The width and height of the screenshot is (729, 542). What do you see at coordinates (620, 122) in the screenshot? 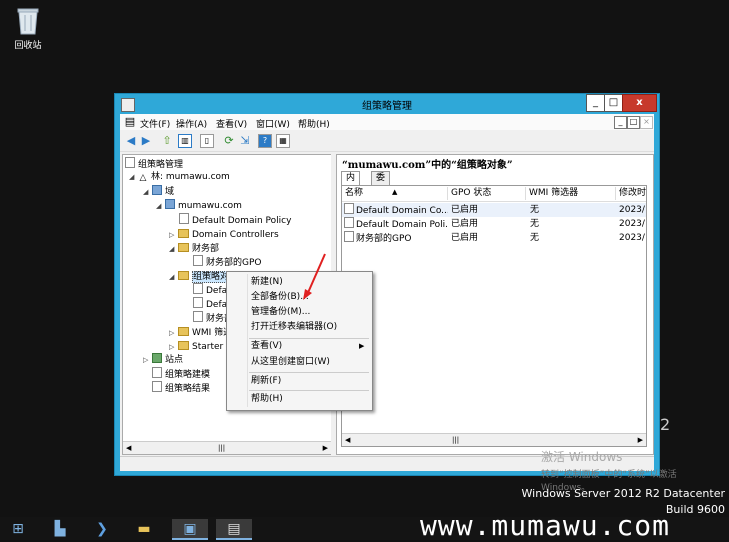
I see `mdi-minimize-button: _` at bounding box center [620, 122].